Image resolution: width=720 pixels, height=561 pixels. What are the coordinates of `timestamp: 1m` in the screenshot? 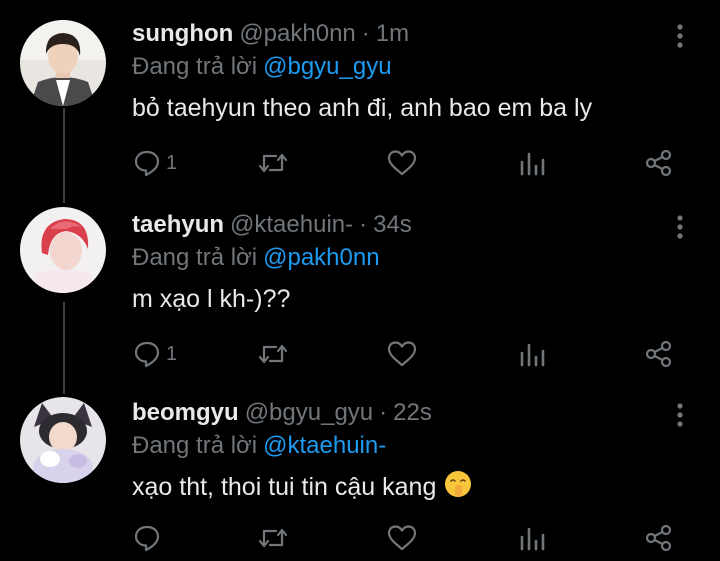 It's located at (392, 34).